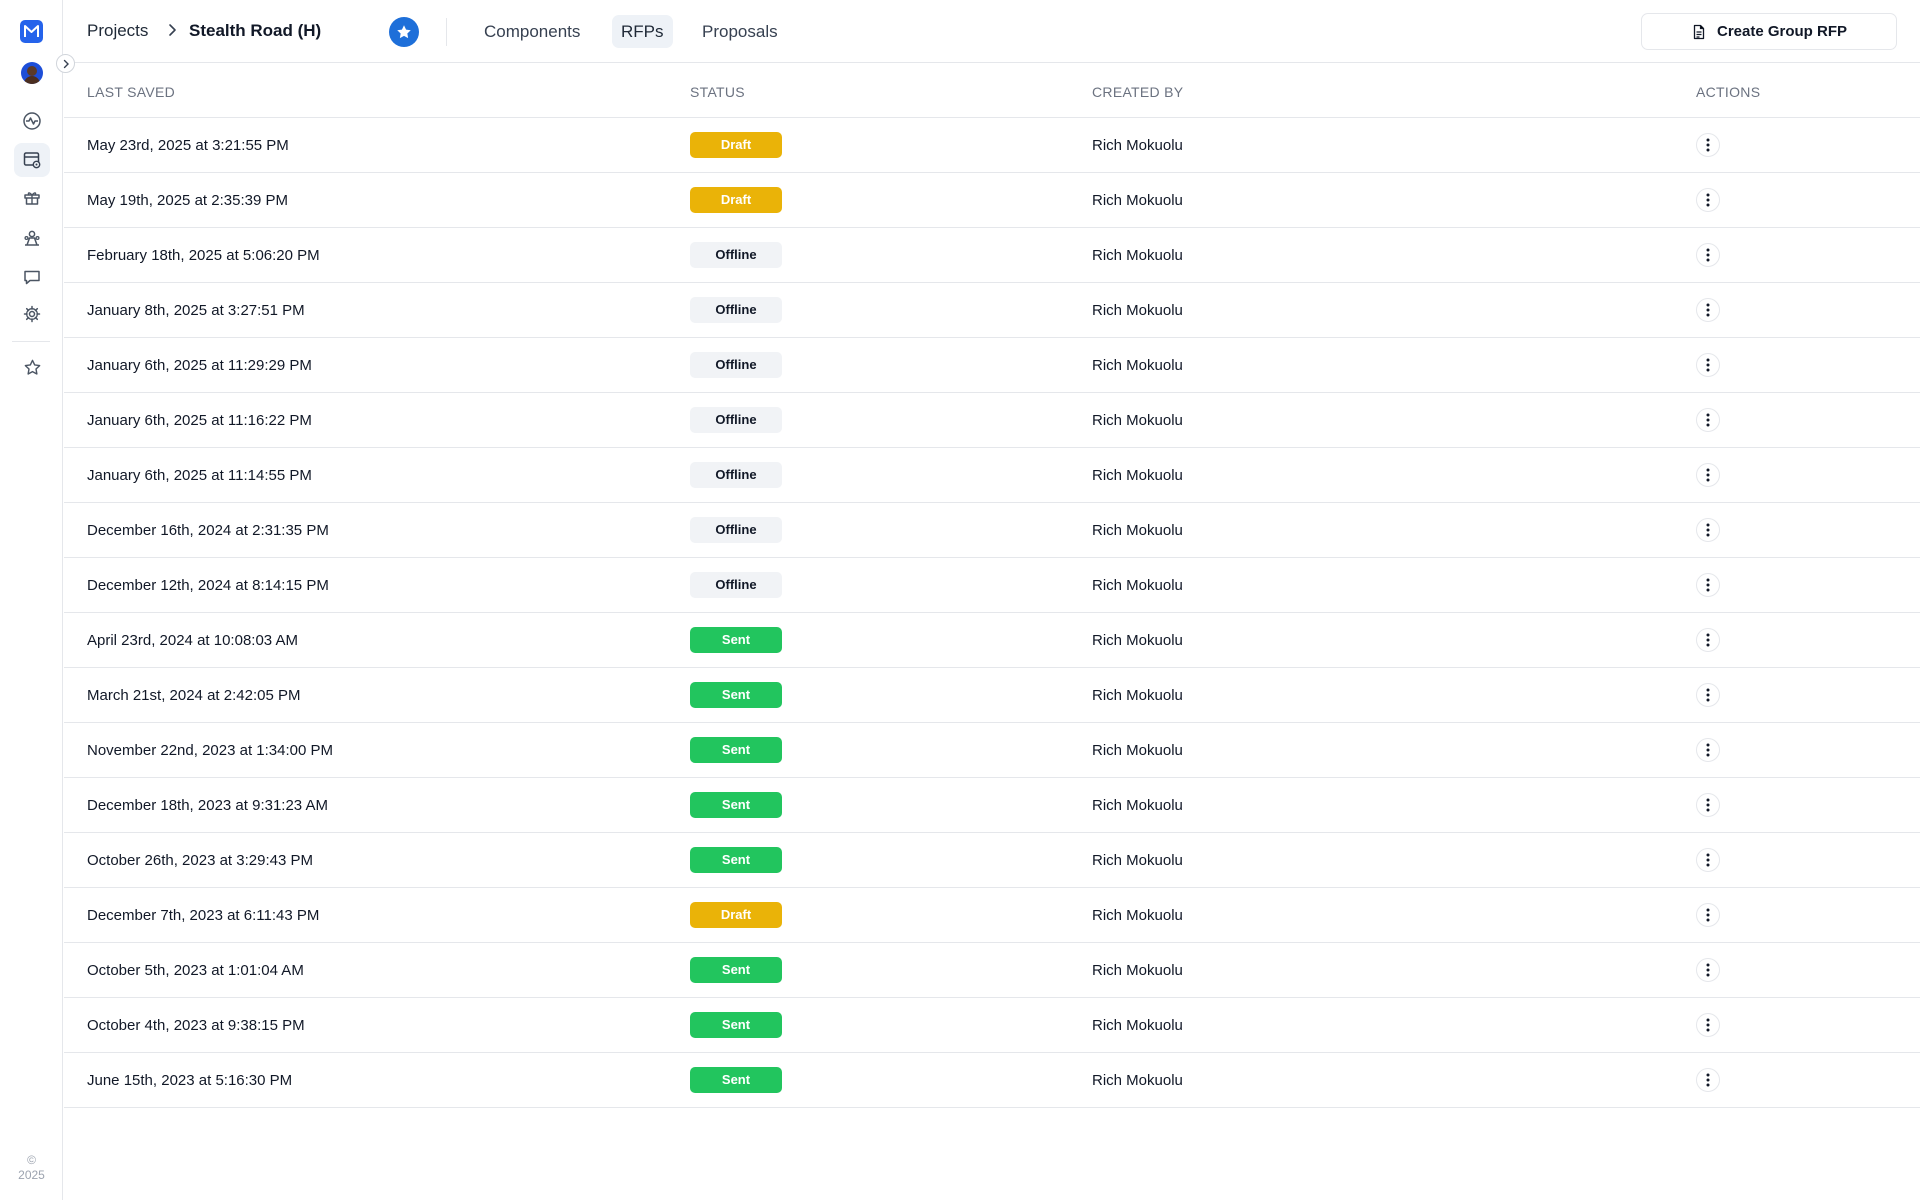  Describe the element at coordinates (32, 73) in the screenshot. I see `user-avatar` at that location.